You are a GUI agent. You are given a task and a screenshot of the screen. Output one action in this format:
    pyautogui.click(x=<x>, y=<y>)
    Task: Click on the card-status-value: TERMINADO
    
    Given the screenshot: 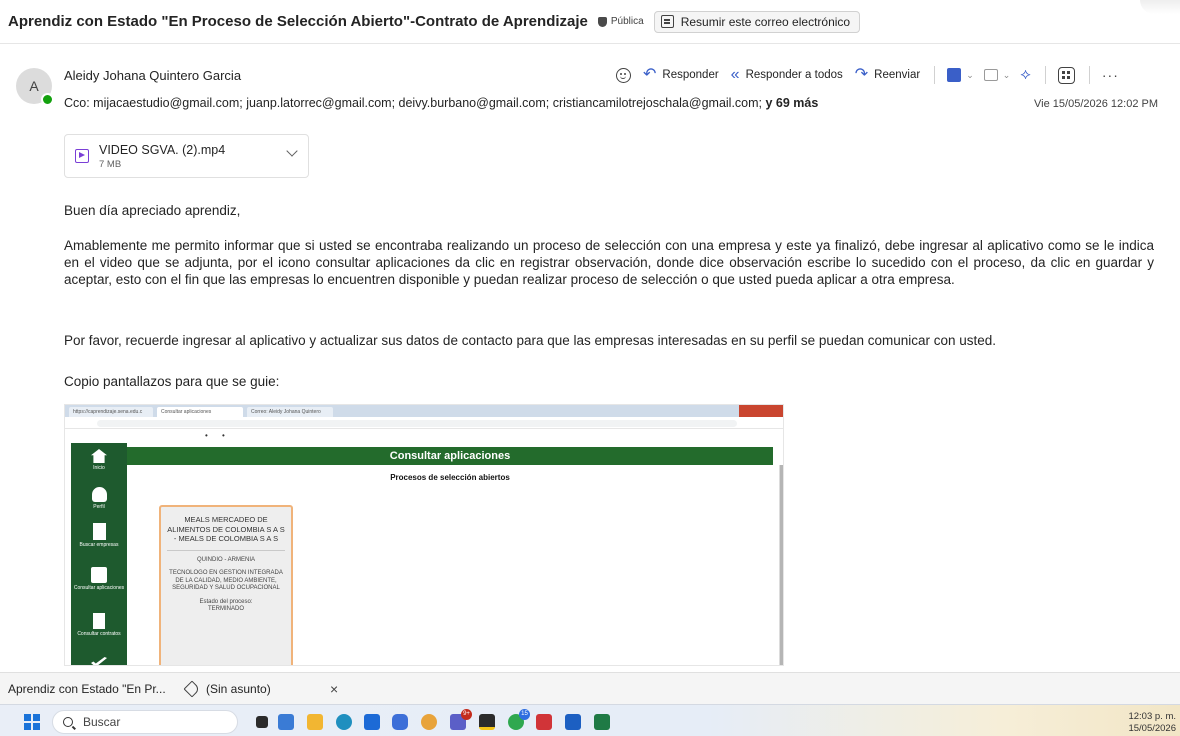 What is the action you would take?
    pyautogui.click(x=226, y=609)
    